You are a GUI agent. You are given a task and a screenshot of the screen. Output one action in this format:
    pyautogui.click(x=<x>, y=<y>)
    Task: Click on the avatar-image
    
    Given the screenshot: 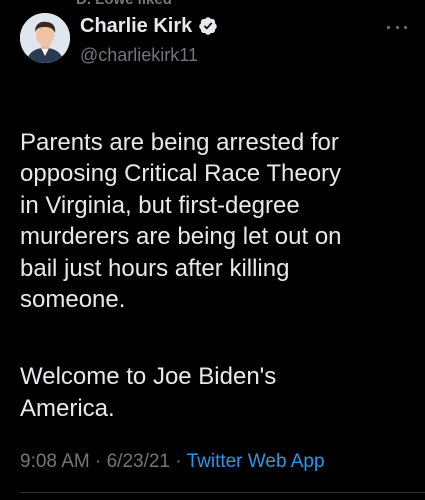 What is the action you would take?
    pyautogui.click(x=45, y=38)
    